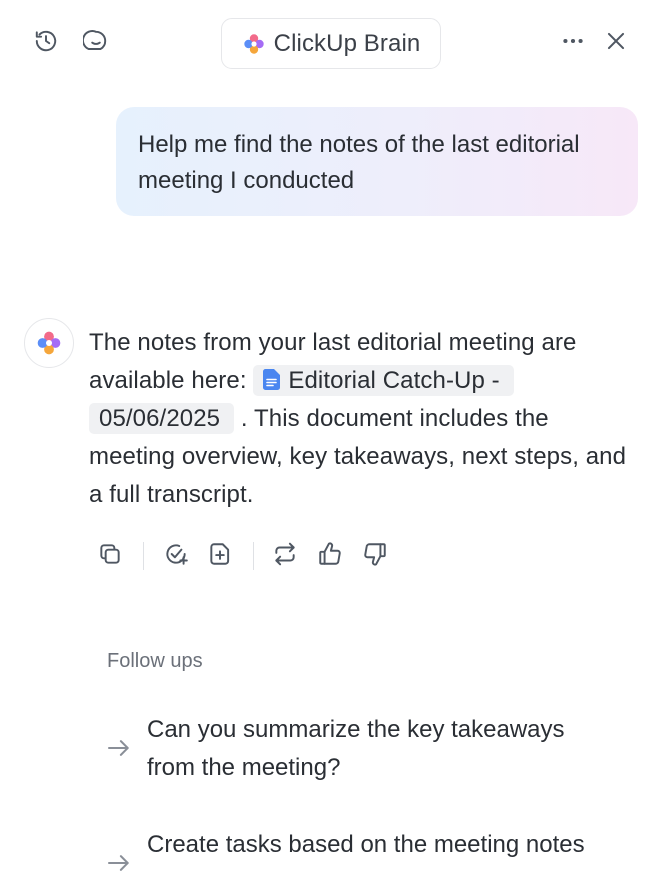  What do you see at coordinates (155, 661) in the screenshot?
I see `follow-ups-title: Follow ups` at bounding box center [155, 661].